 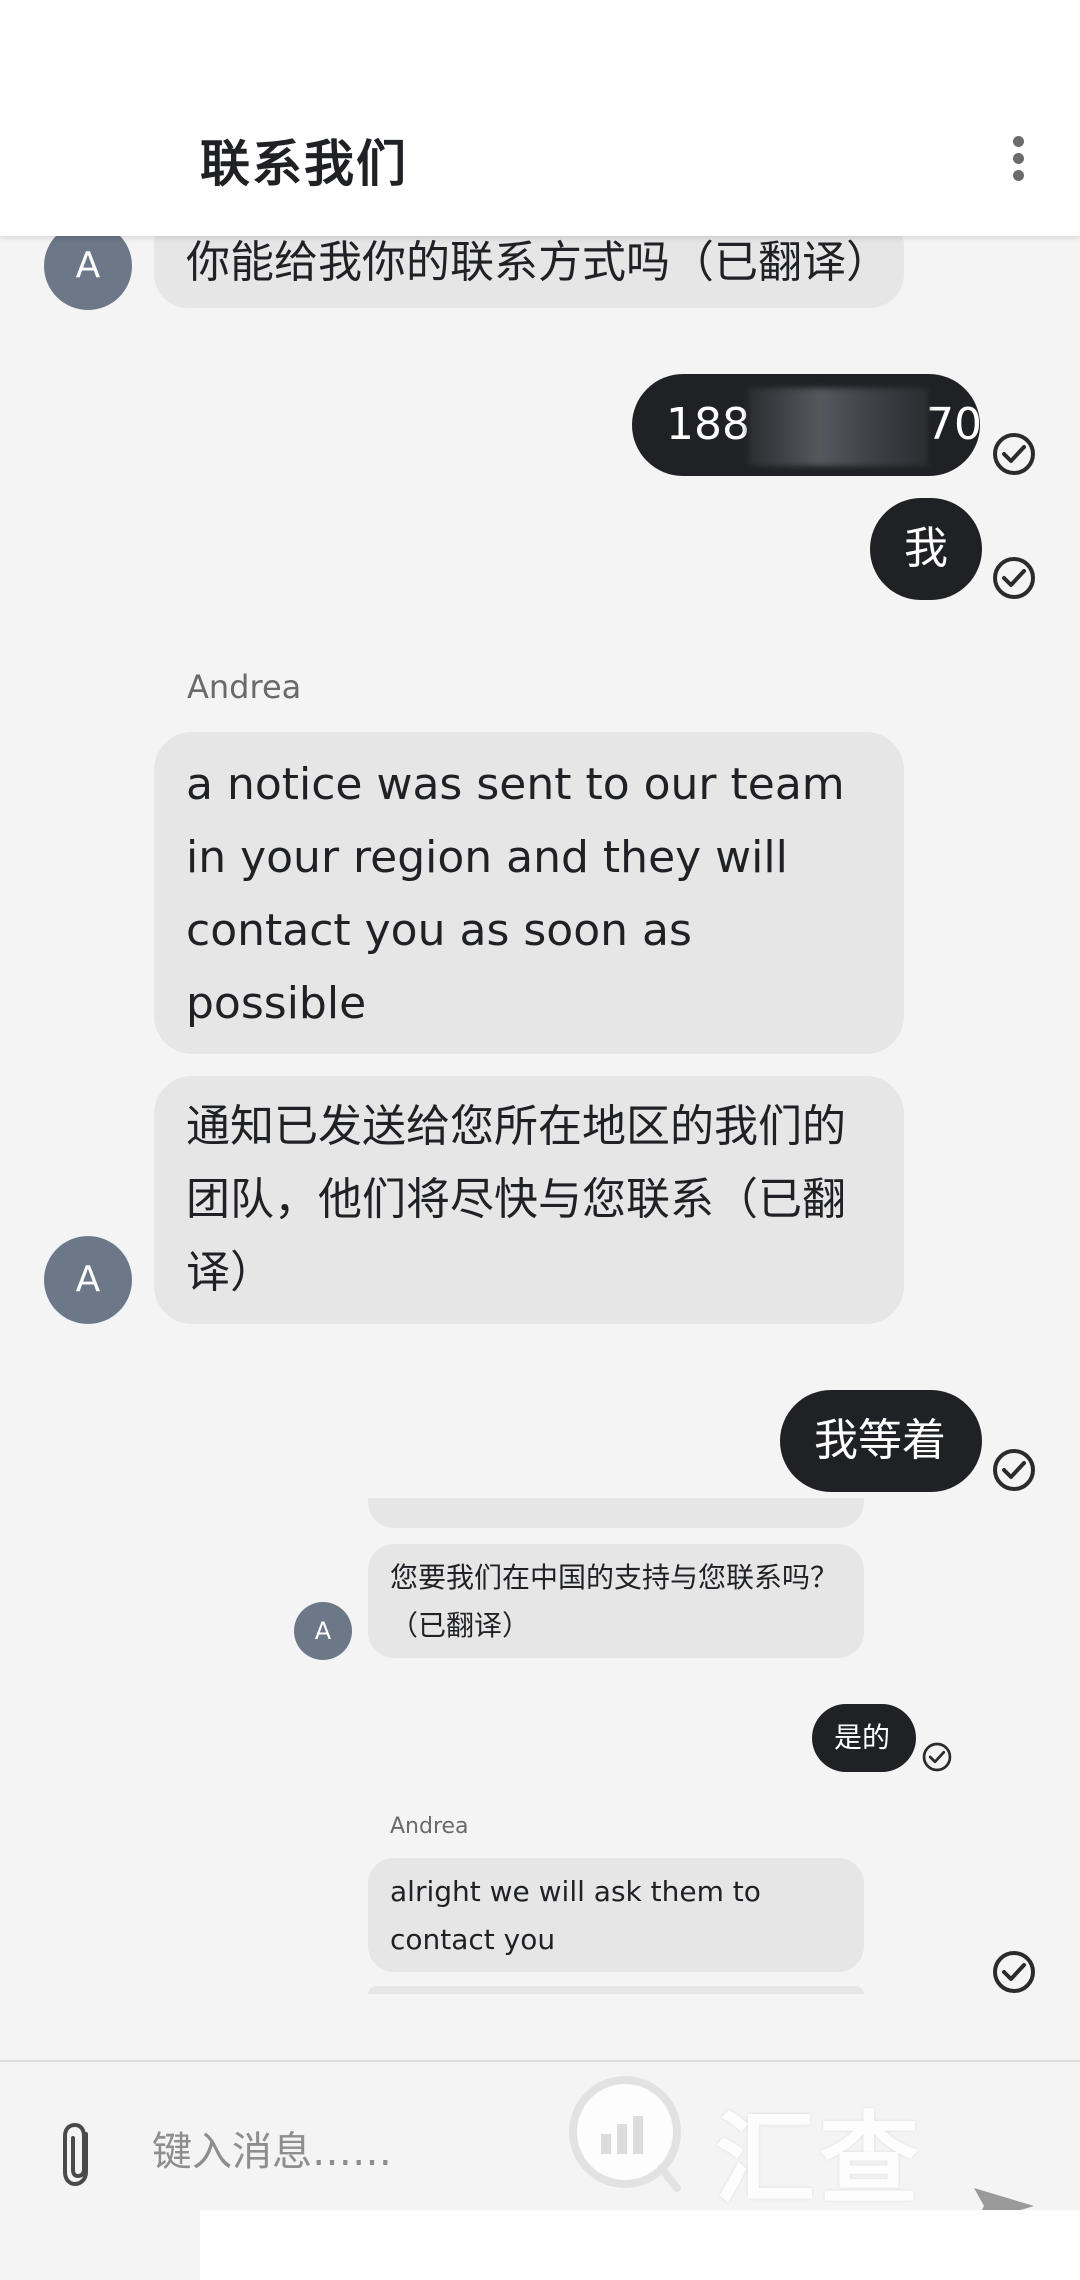 I want to click on message-bubble-outgoing: 我, so click(x=926, y=549).